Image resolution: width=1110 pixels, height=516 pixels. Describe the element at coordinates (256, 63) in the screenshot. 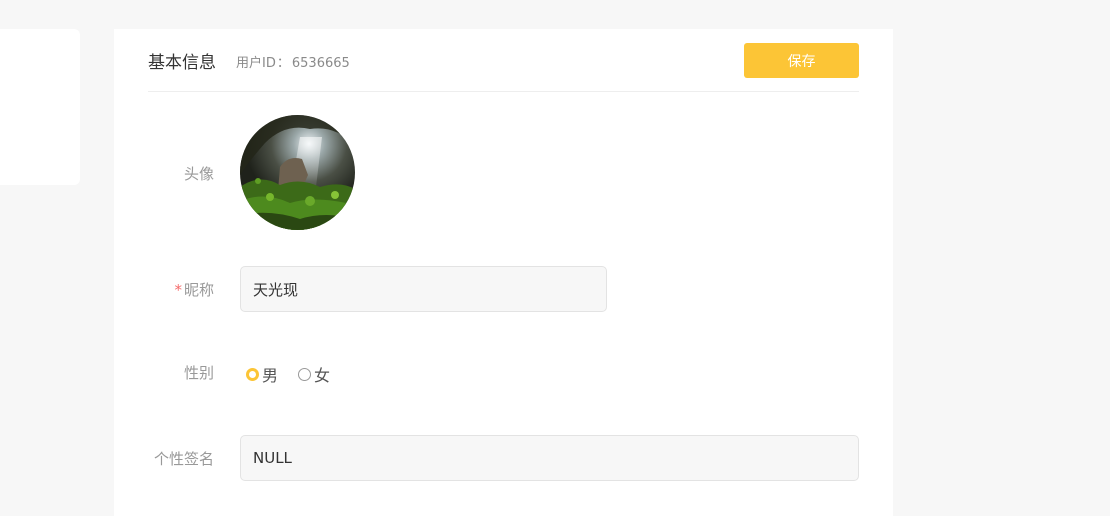

I see `user-id-label: 用户ID` at that location.